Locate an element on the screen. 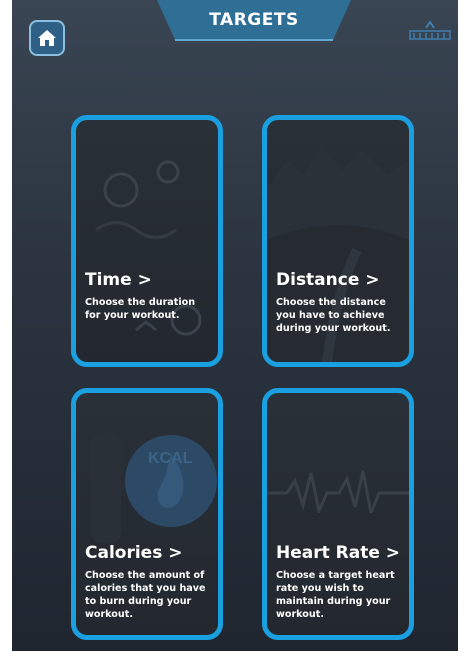 The image size is (468, 661). home-button is located at coordinates (47, 38).